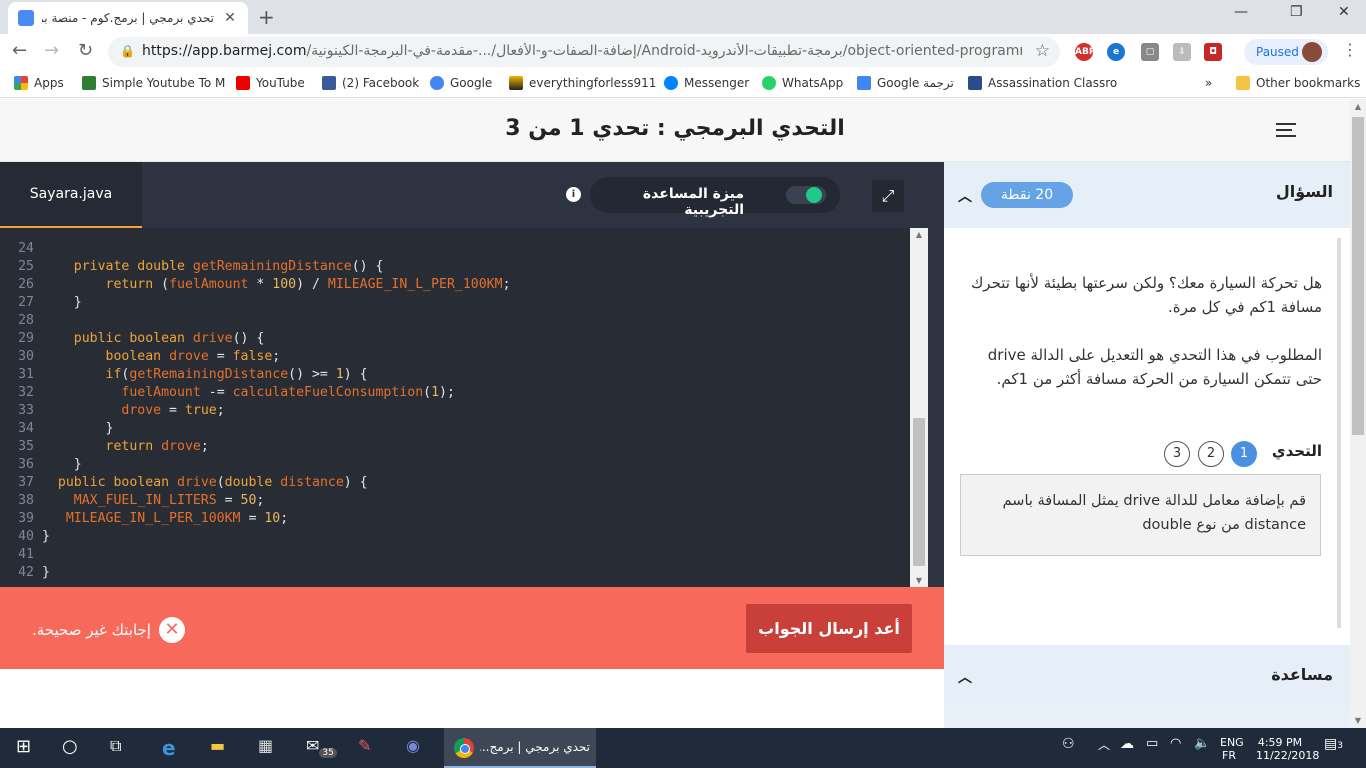 This screenshot has height=768, width=1366. What do you see at coordinates (364, 745) in the screenshot?
I see `paint-icon: ✎` at bounding box center [364, 745].